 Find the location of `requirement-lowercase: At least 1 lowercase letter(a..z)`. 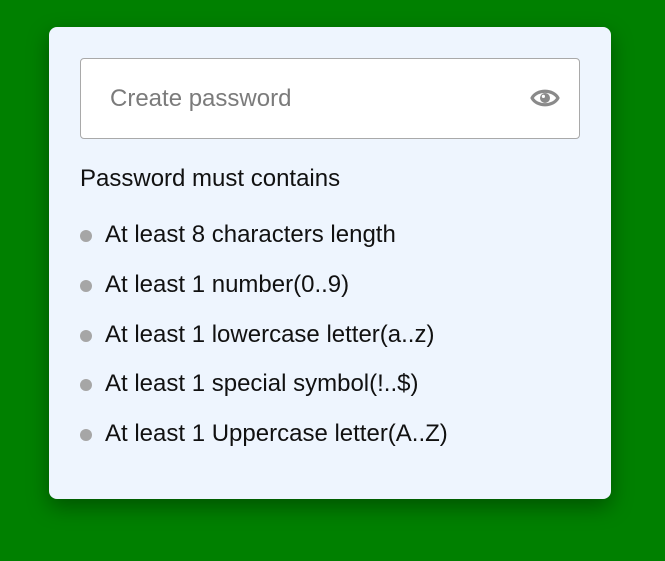

requirement-lowercase: At least 1 lowercase letter(a..z) is located at coordinates (264, 343).